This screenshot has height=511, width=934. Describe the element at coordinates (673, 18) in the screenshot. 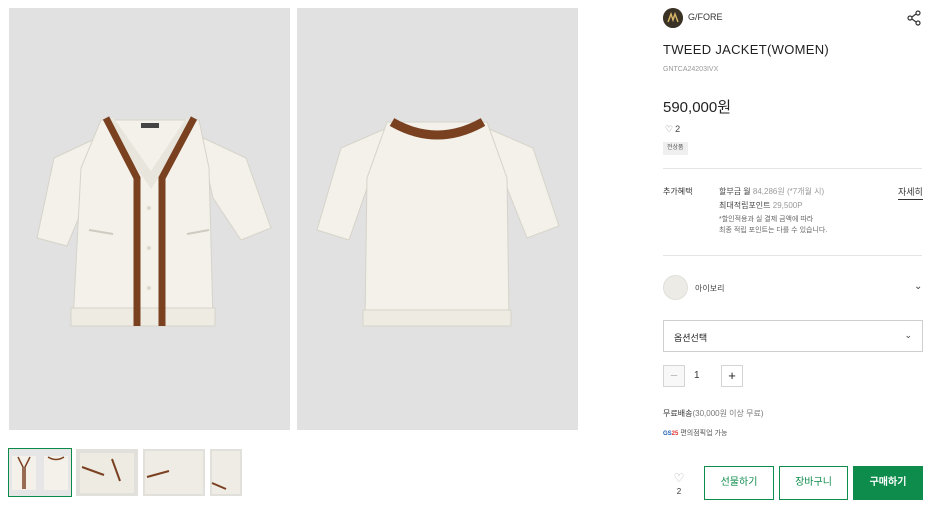

I see `brand-logo-icon` at that location.